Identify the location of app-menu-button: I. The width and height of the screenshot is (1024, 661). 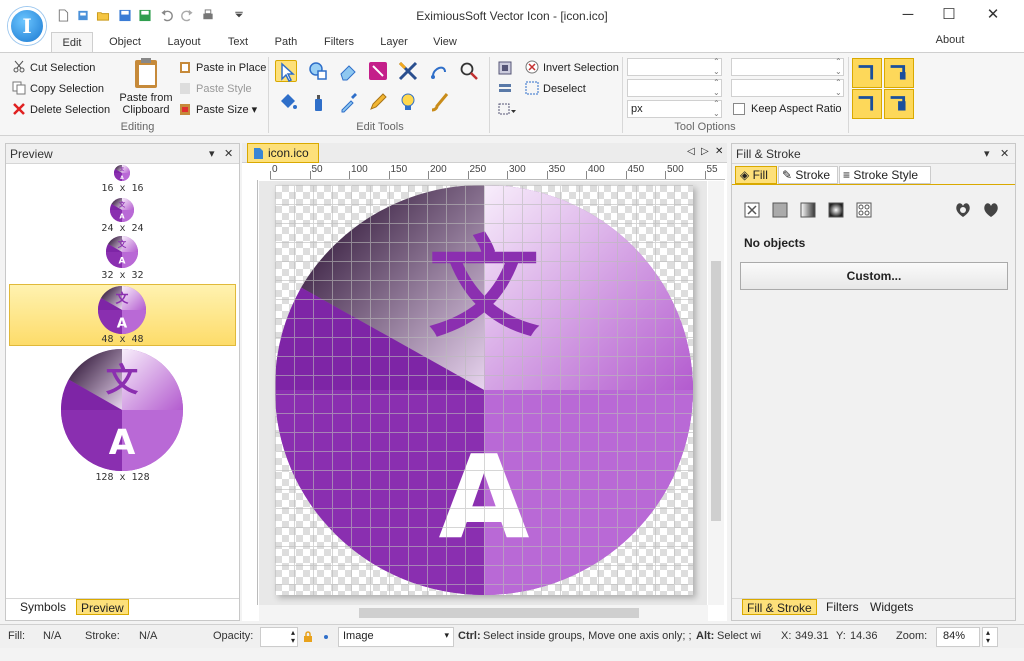
(27, 26).